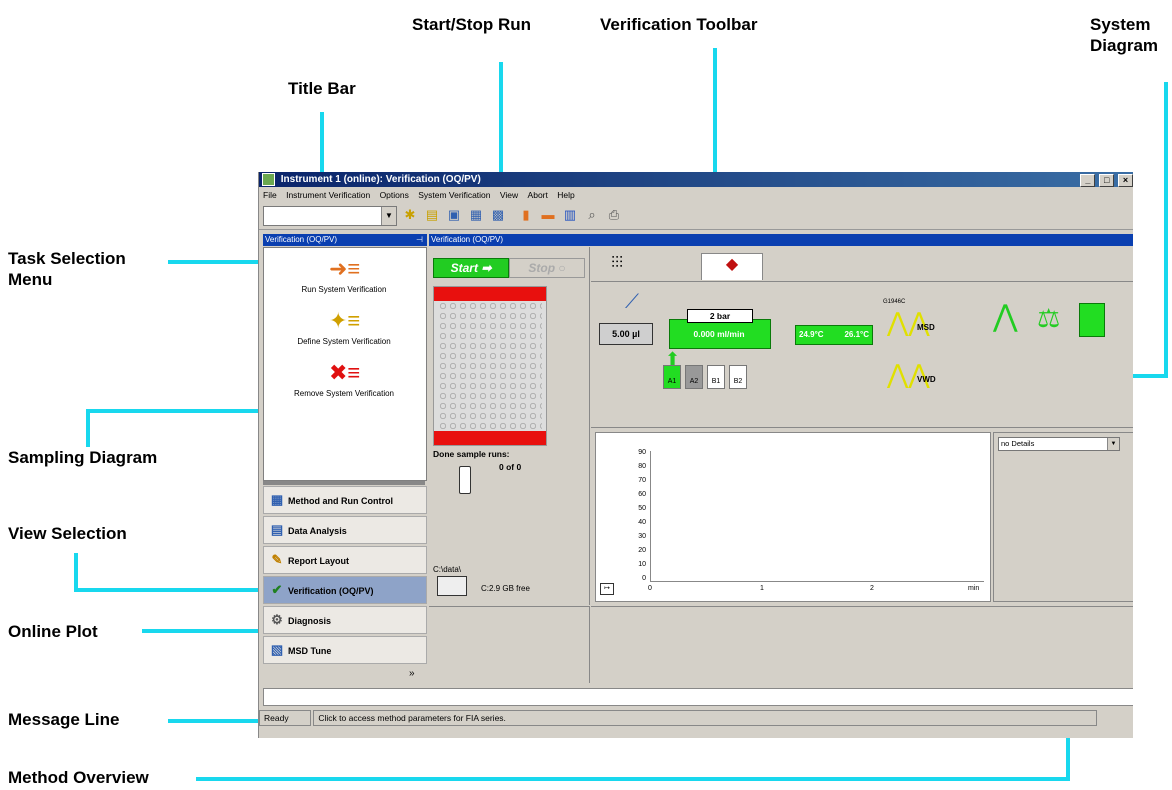 The image size is (1172, 790). Describe the element at coordinates (716, 377) in the screenshot. I see `bottle-b1: B1` at that location.